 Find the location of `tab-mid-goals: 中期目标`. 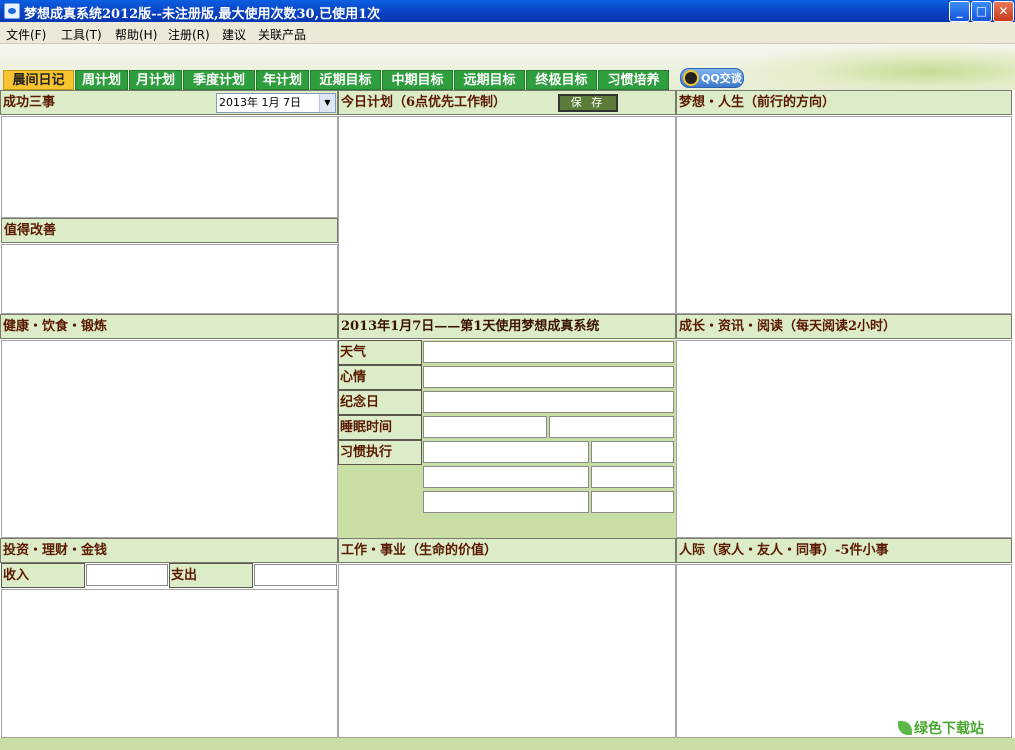

tab-mid-goals: 中期目标 is located at coordinates (417, 80).